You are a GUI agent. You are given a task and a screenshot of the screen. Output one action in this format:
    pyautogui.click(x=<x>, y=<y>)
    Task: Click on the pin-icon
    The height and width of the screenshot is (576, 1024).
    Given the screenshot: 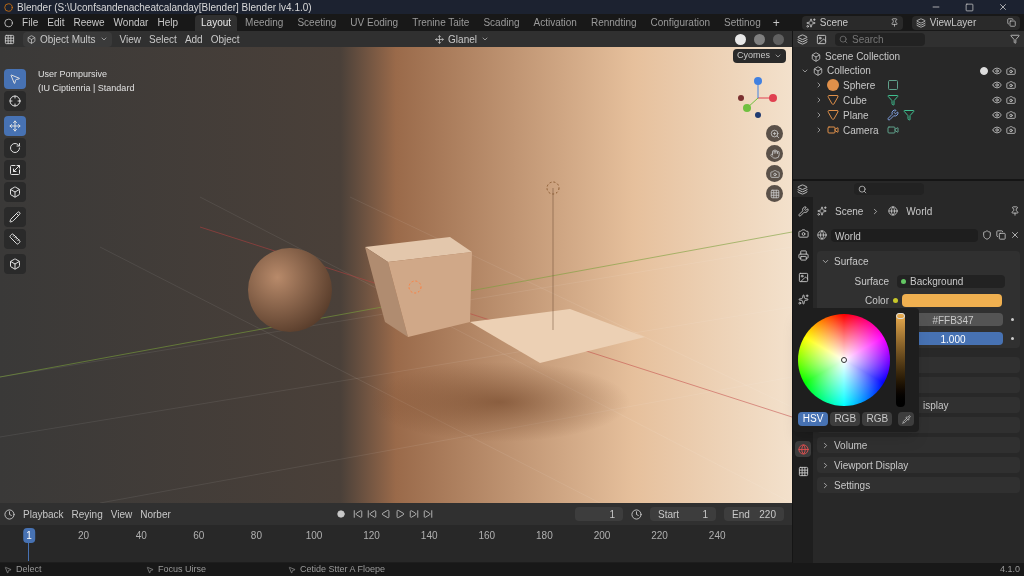 What is the action you would take?
    pyautogui.click(x=1015, y=211)
    